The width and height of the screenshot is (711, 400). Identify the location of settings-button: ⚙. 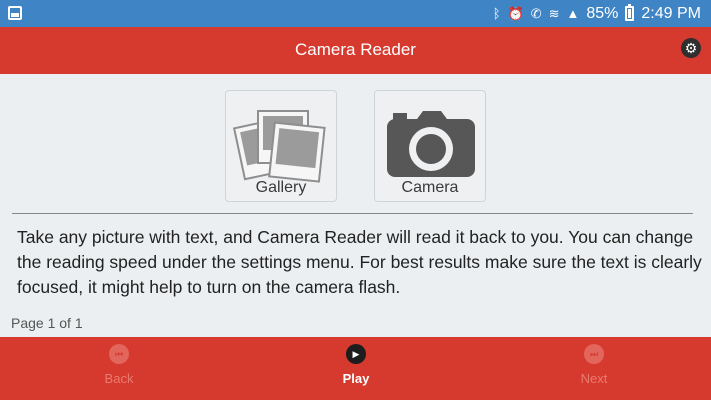
(691, 48).